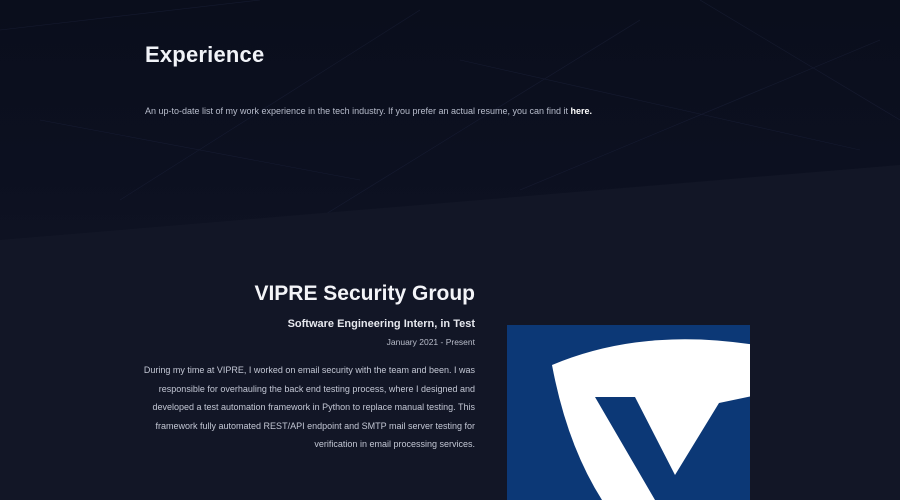 The image size is (900, 500). I want to click on company-logo, so click(628, 412).